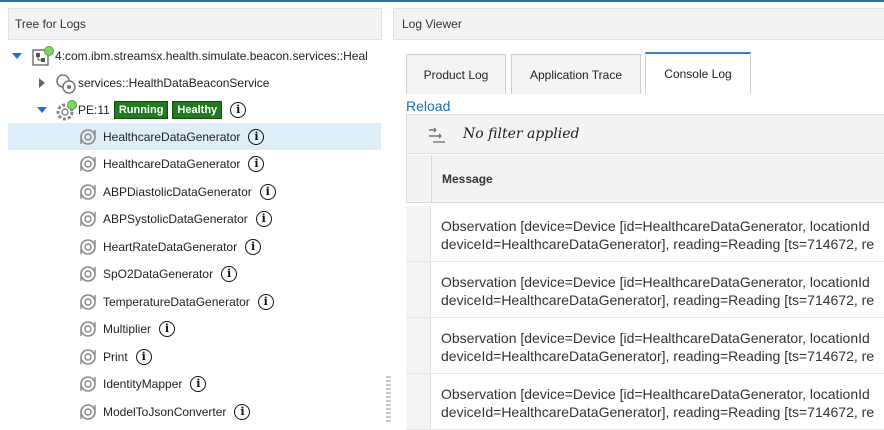  Describe the element at coordinates (170, 246) in the screenshot. I see `operator-label: HeartRateDataGenerator` at that location.